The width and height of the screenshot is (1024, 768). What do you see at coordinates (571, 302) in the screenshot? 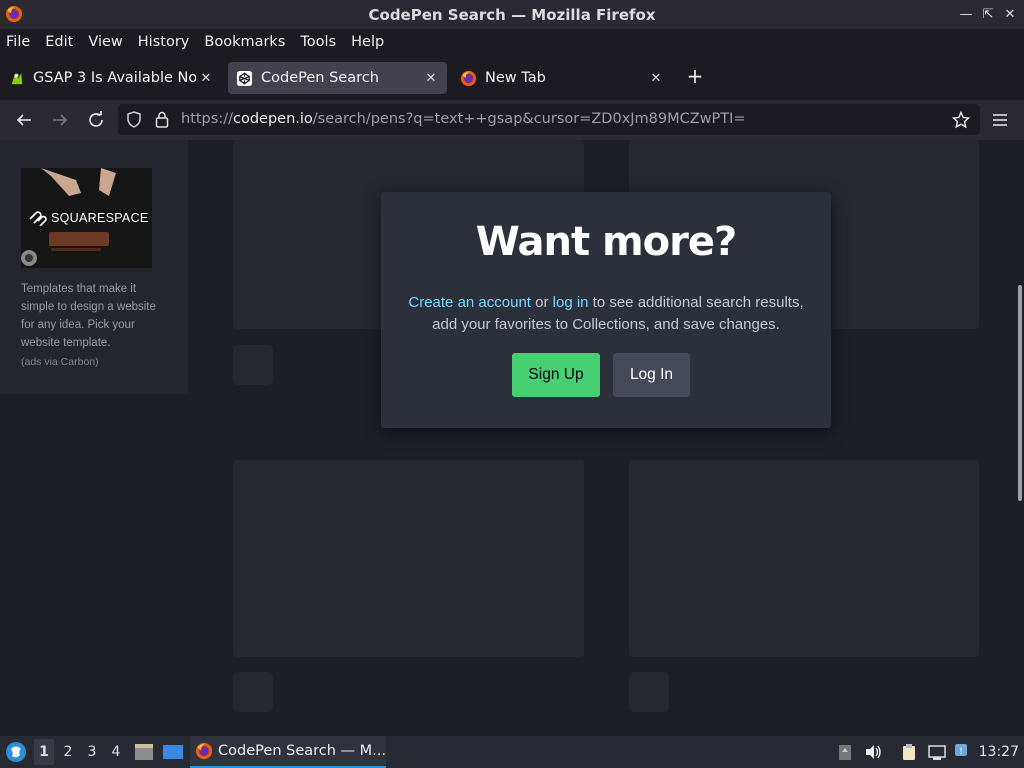
I see `login-link: log in` at bounding box center [571, 302].